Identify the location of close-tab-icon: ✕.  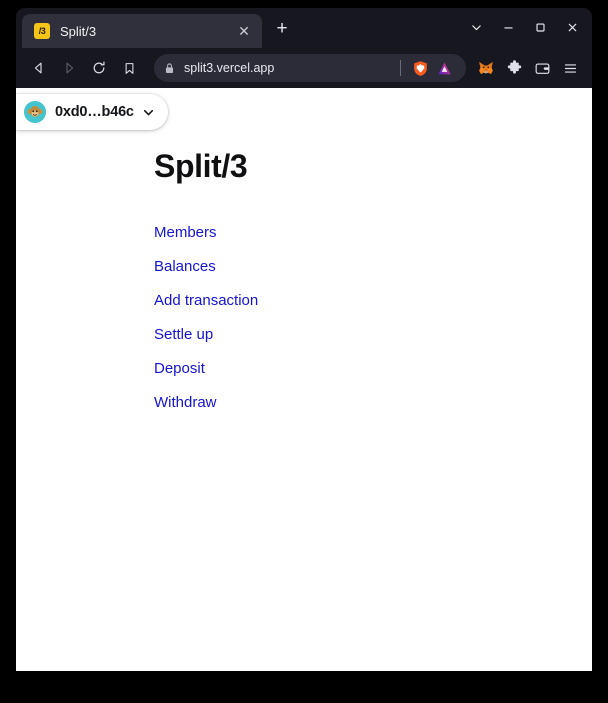
(244, 31).